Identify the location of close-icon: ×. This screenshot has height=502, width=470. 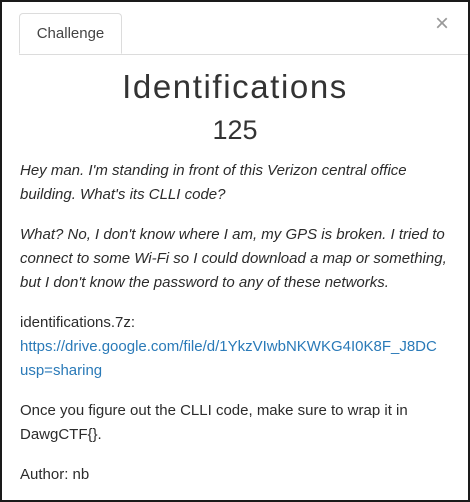
(442, 24).